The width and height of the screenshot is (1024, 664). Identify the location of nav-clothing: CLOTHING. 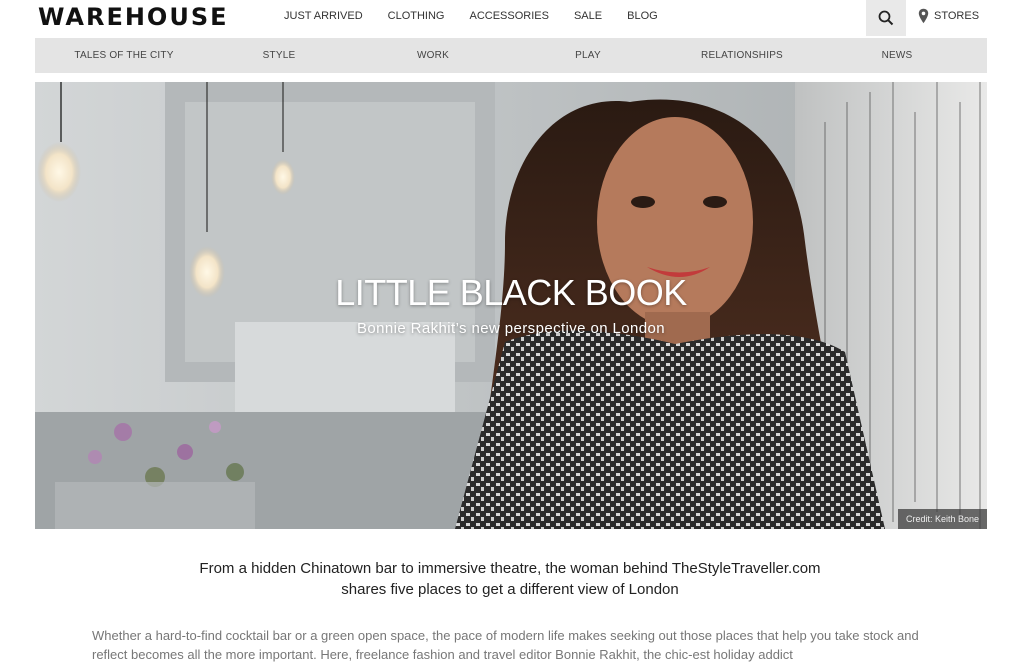
(416, 16).